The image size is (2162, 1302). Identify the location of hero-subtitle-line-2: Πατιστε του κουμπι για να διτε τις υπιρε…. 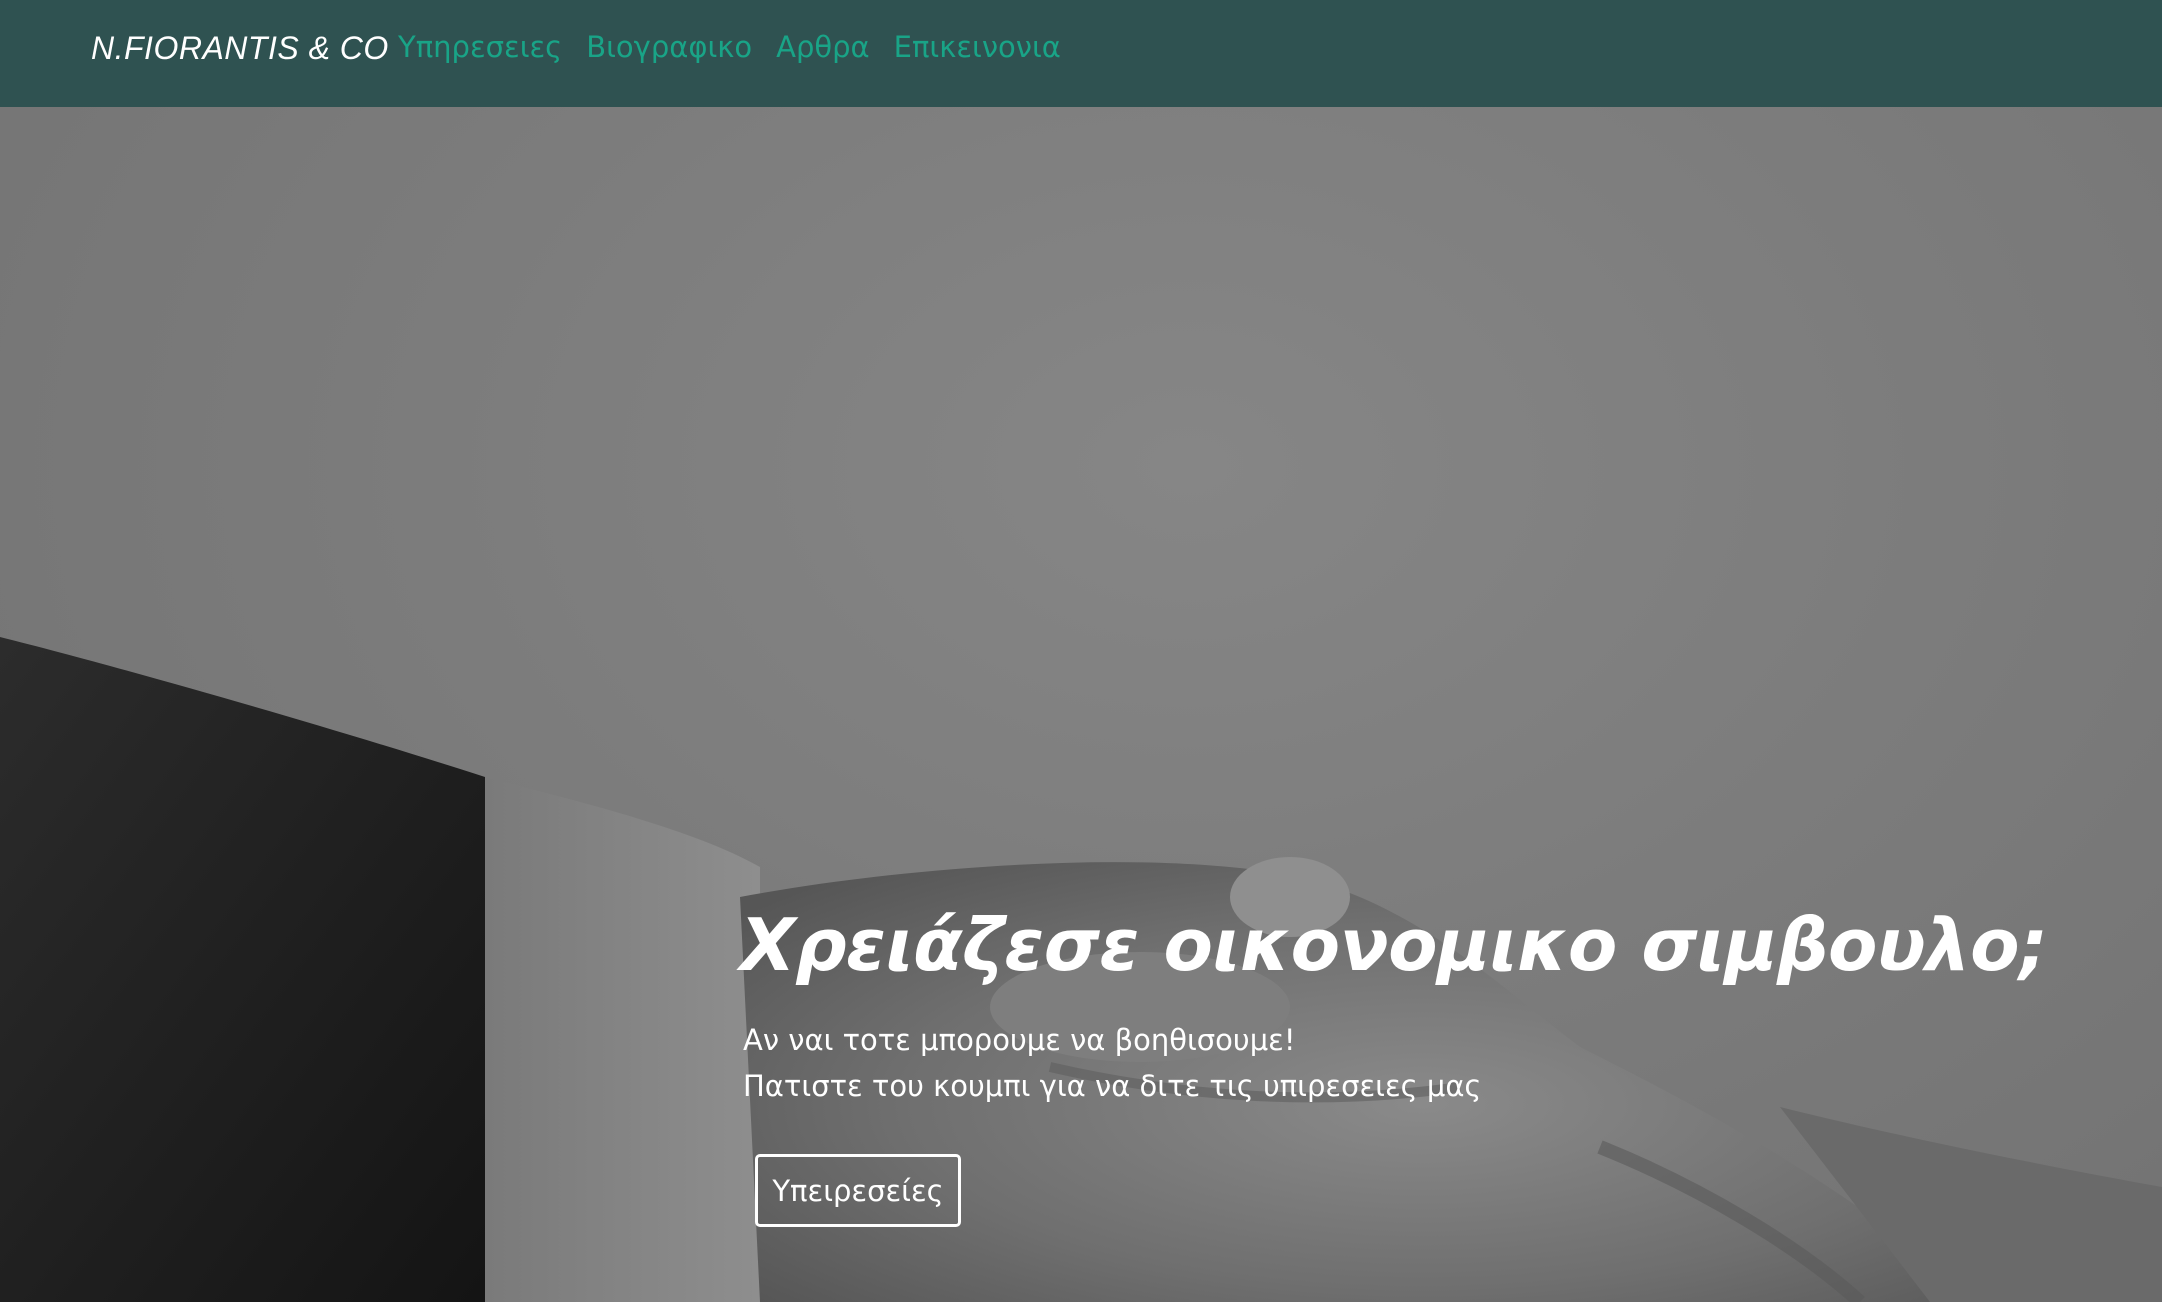
(1112, 1086).